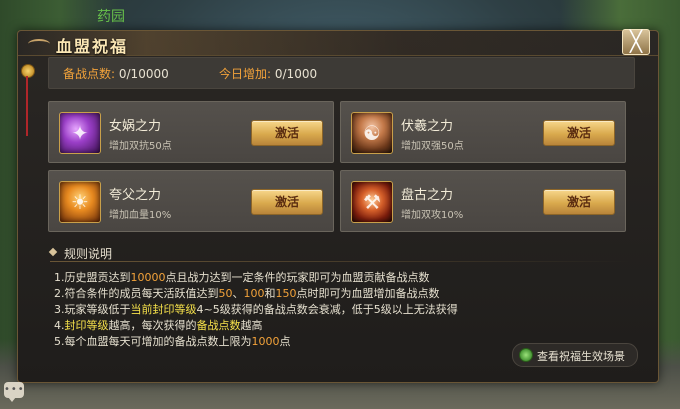 The image size is (680, 409). I want to click on blessing-card-kuafu: ☀ 夸父之力 增加血量10% 激活, so click(191, 201).